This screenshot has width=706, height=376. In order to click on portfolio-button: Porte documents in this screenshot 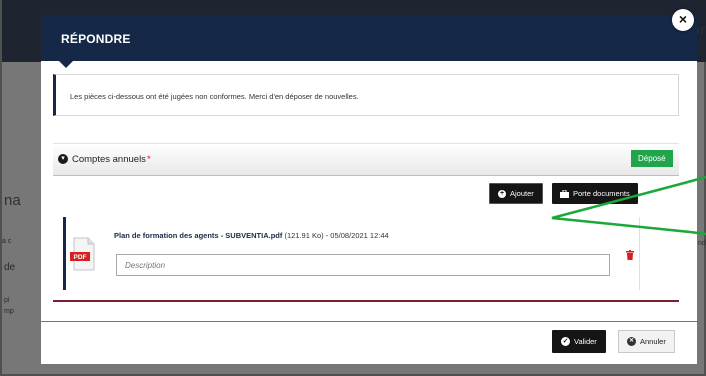, I will do `click(595, 193)`.